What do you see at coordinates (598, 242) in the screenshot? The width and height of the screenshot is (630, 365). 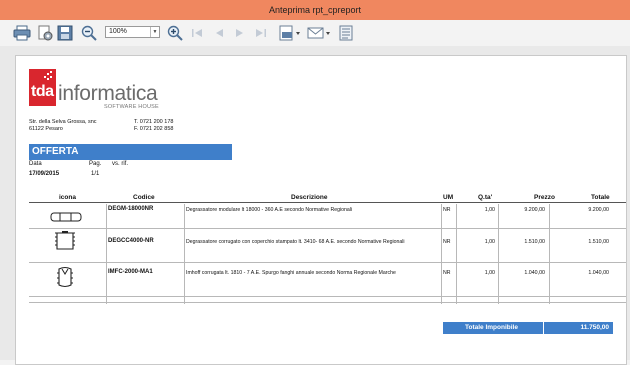 I see `row-total: 1.510,00` at bounding box center [598, 242].